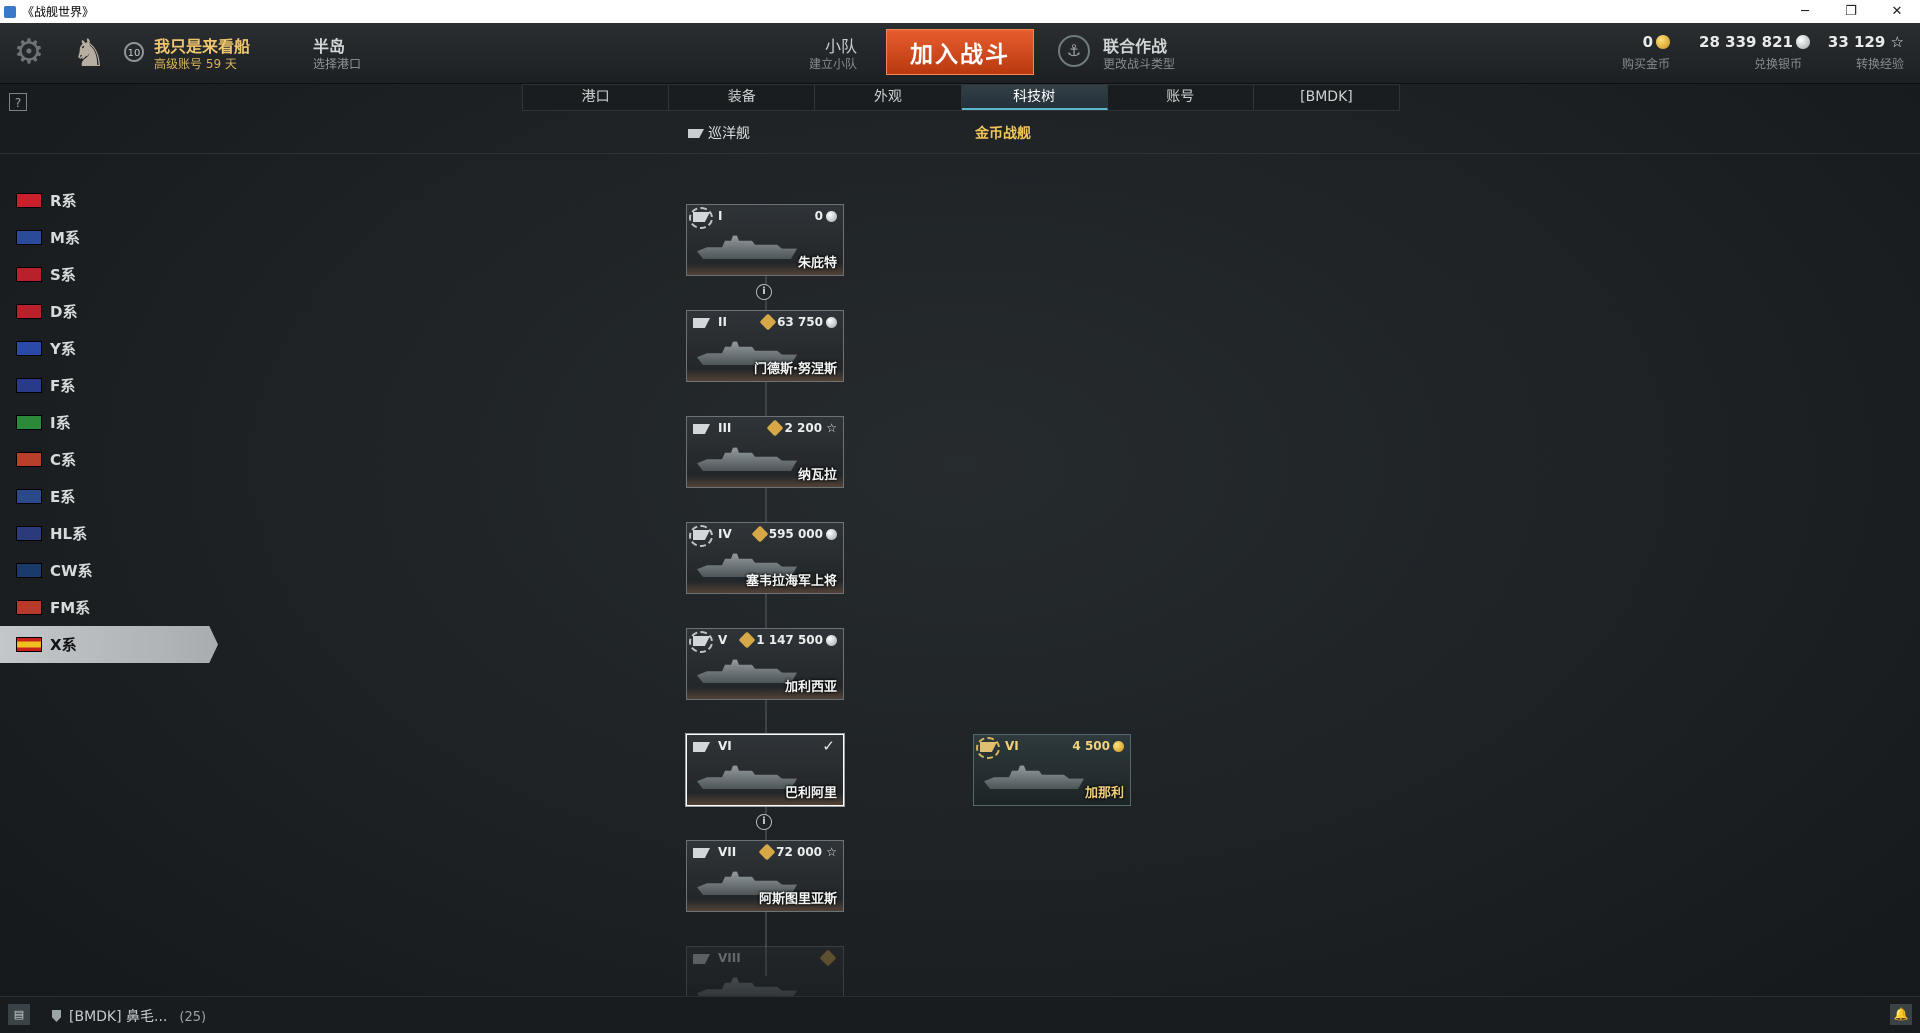  What do you see at coordinates (723, 640) in the screenshot?
I see `ship-tier: V` at bounding box center [723, 640].